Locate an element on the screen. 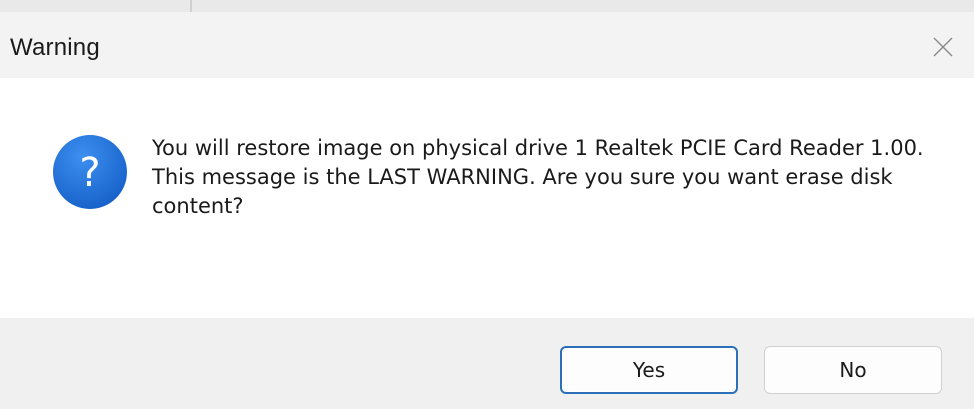 The width and height of the screenshot is (974, 409). close-icon is located at coordinates (943, 47).